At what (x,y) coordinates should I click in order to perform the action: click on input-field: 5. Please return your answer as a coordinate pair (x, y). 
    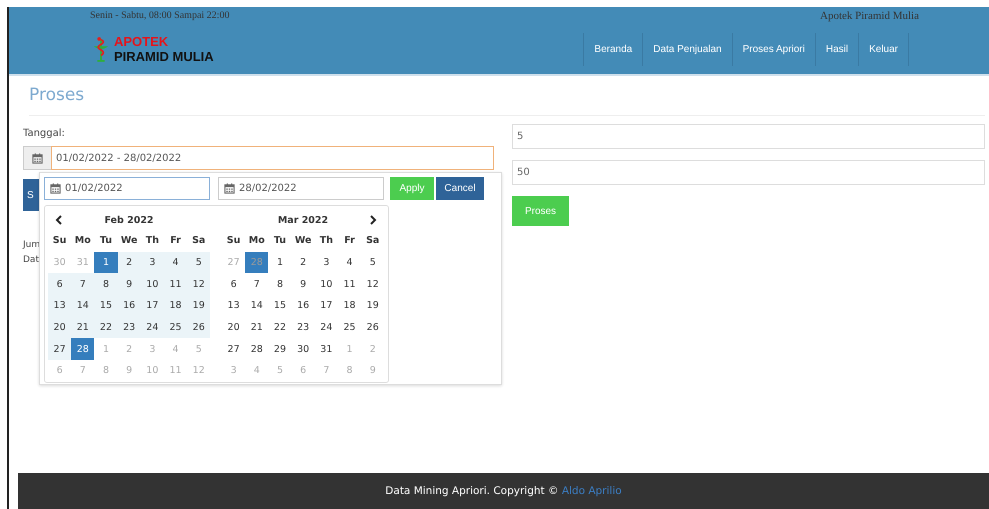
    Looking at the image, I should click on (748, 136).